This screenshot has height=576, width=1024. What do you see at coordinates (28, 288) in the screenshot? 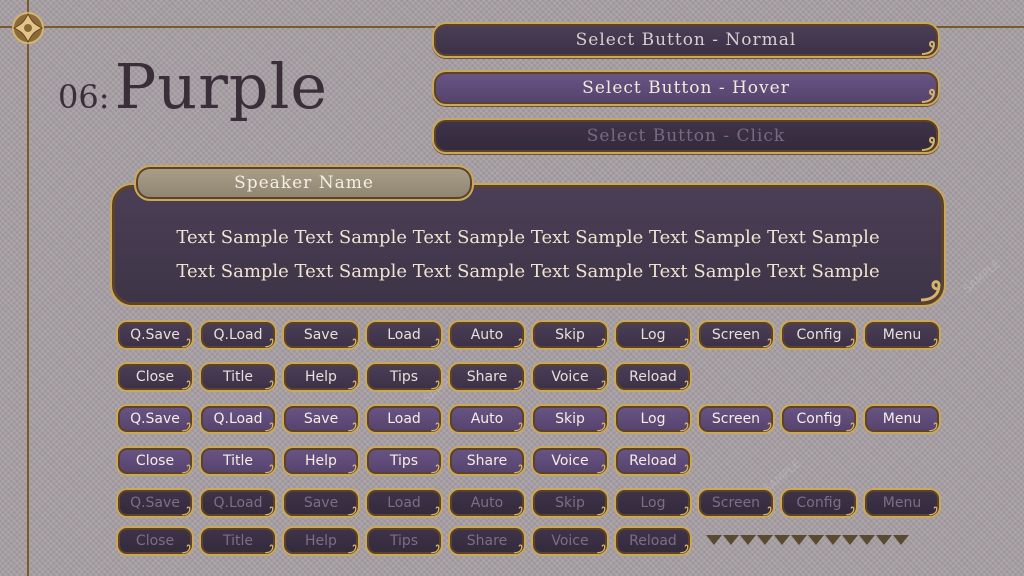
I see `frame-line-left` at bounding box center [28, 288].